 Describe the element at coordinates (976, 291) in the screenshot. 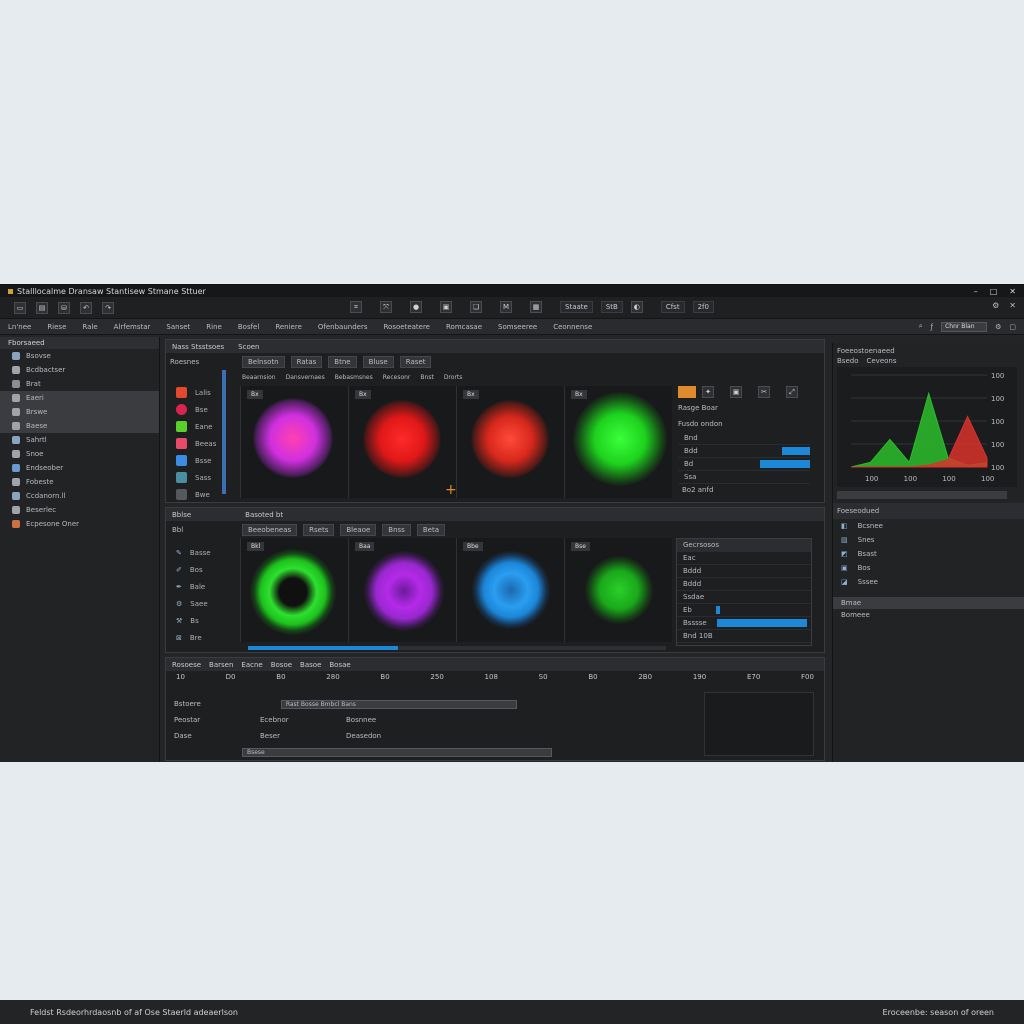

I see `minimize-icon: –` at that location.